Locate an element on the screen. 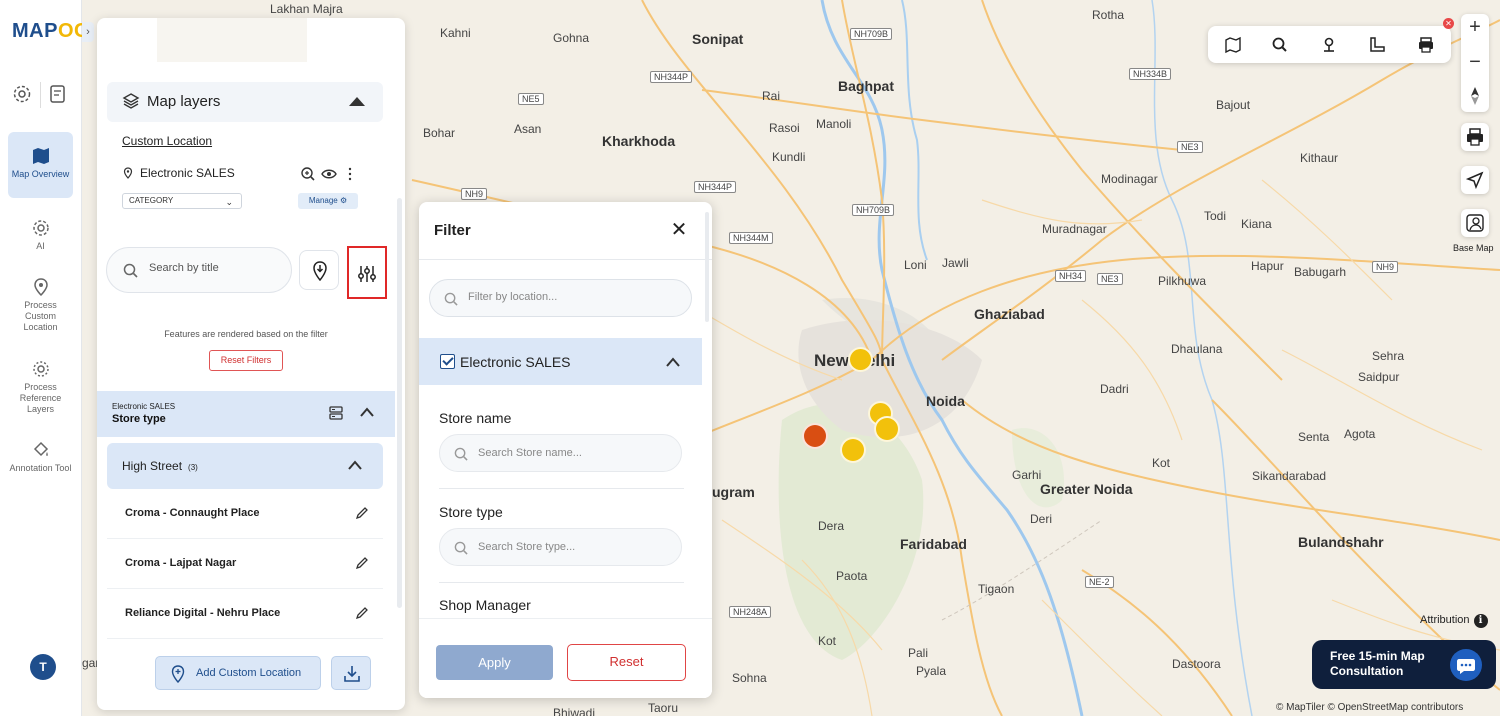 This screenshot has height=716, width=1500. list-item: Croma - Lajpat Nagar is located at coordinates (245, 564).